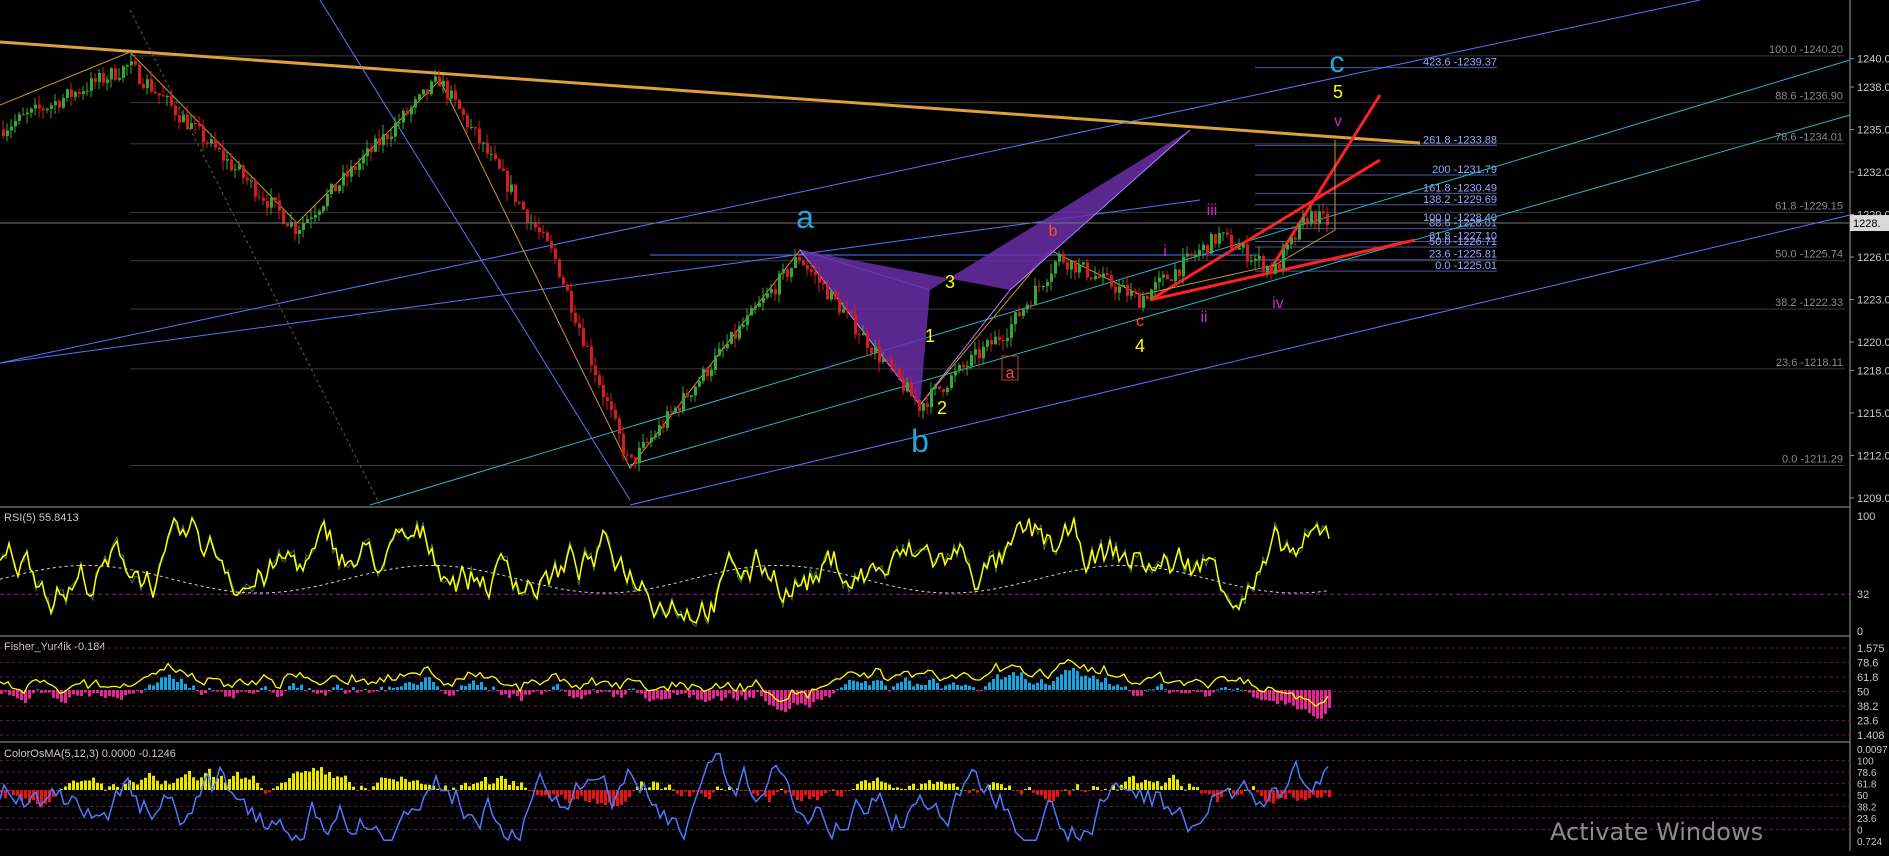 The height and width of the screenshot is (856, 1889). What do you see at coordinates (1869, 842) in the screenshot?
I see `osma-tick-label: 0.724` at bounding box center [1869, 842].